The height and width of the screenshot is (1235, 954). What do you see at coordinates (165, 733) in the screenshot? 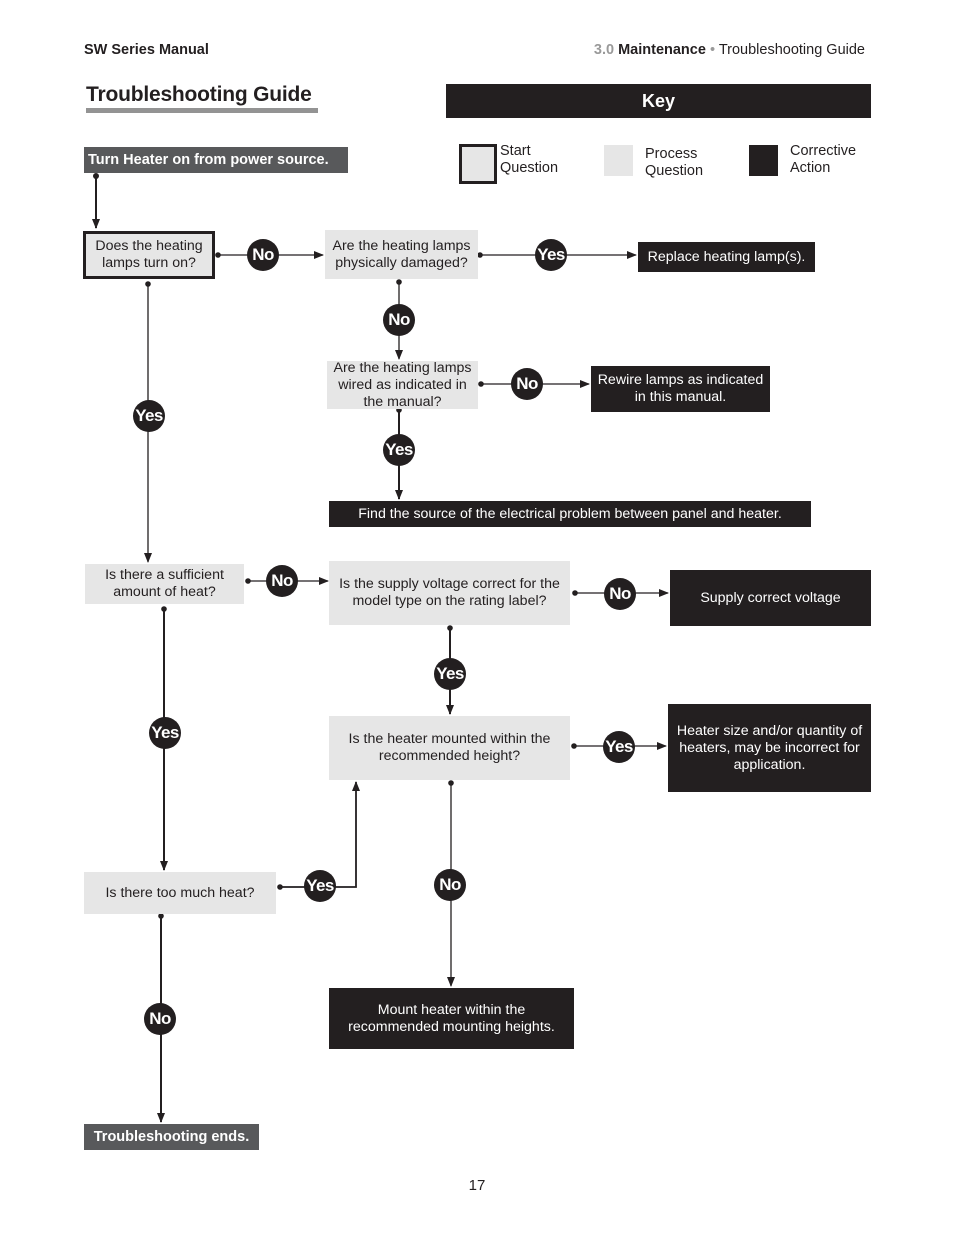
I see `badge-sufficient-yes: Yes` at bounding box center [165, 733].